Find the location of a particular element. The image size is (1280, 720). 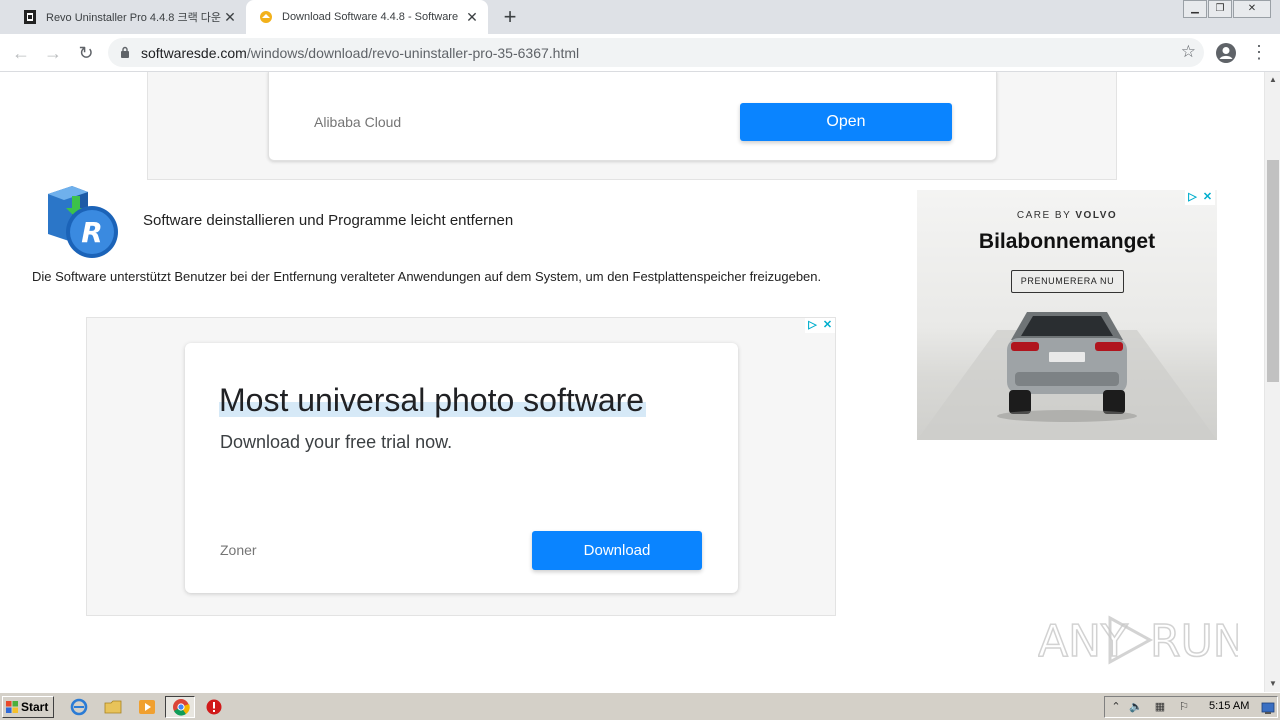

windows-flag-icon is located at coordinates (12, 707).